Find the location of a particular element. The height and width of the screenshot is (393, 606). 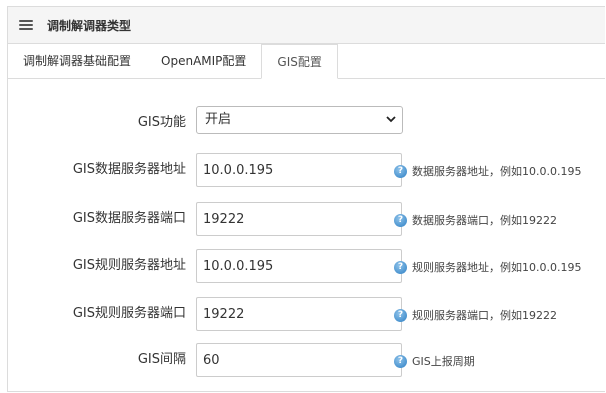

row-gis-interval: GIS间隔 ? GIS上报周期 is located at coordinates (307, 360).